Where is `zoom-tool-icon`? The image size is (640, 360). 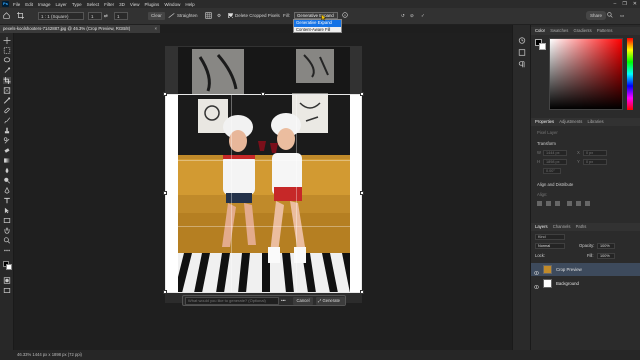 zoom-tool-icon is located at coordinates (7, 240).